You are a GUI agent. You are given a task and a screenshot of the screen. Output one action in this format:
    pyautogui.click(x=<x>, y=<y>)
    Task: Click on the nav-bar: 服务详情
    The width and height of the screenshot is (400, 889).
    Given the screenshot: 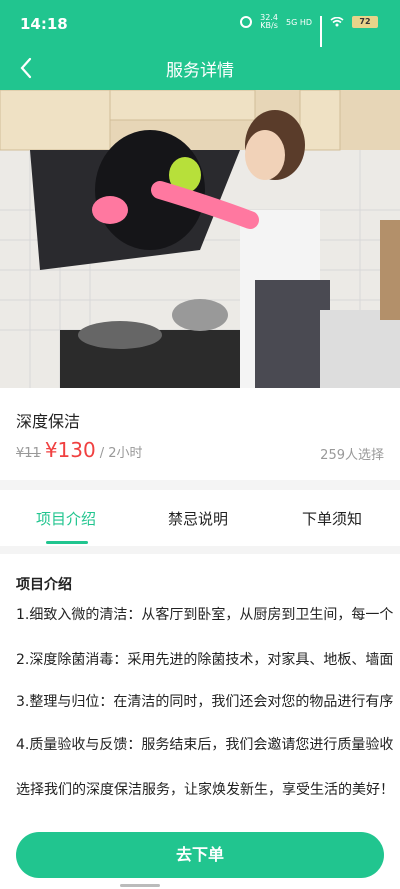 What is the action you would take?
    pyautogui.click(x=200, y=68)
    